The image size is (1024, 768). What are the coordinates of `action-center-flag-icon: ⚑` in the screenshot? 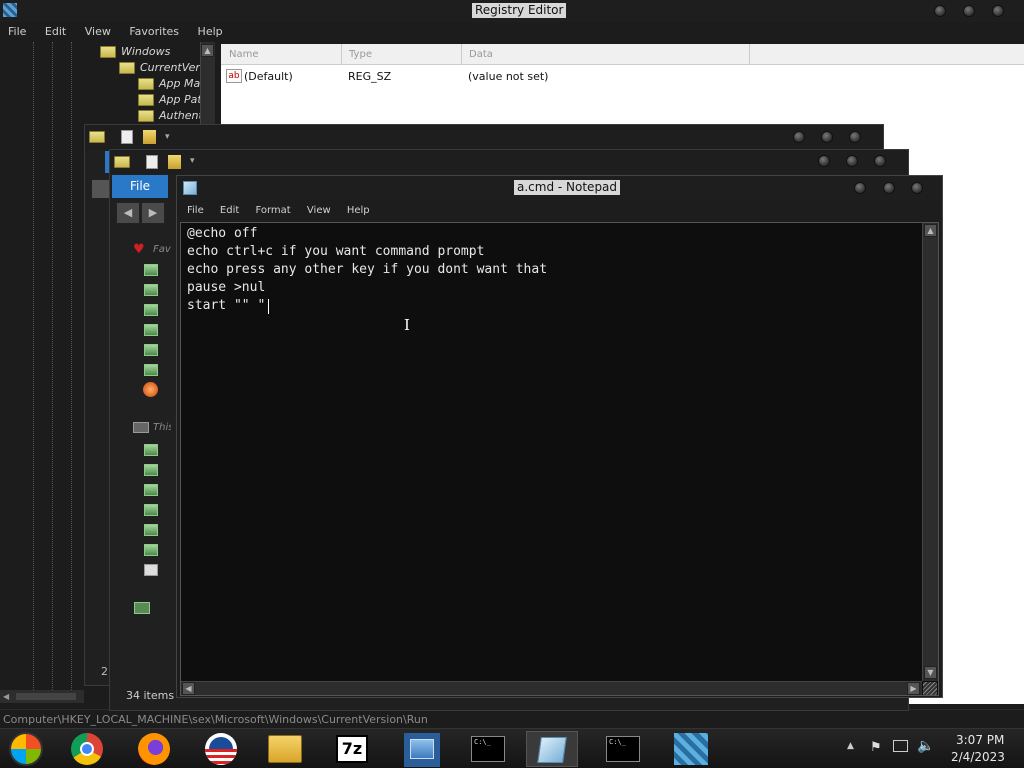 It's located at (876, 747).